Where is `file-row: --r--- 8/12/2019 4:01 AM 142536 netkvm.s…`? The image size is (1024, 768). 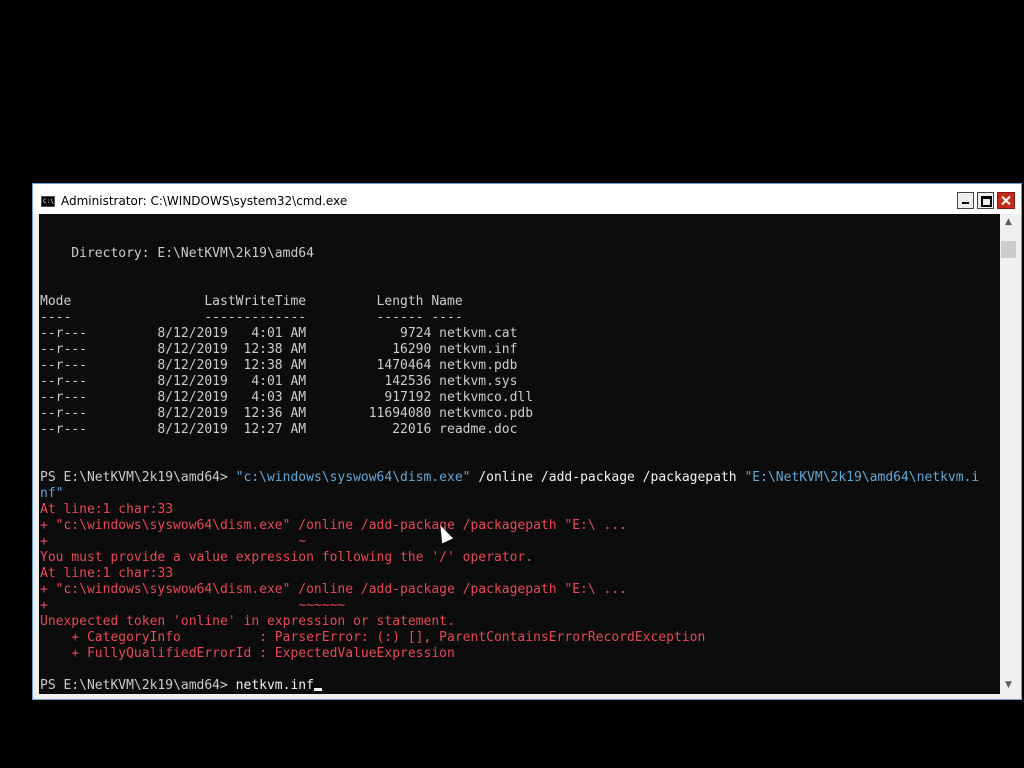 file-row: --r--- 8/12/2019 4:01 AM 142536 netkvm.s… is located at coordinates (279, 381).